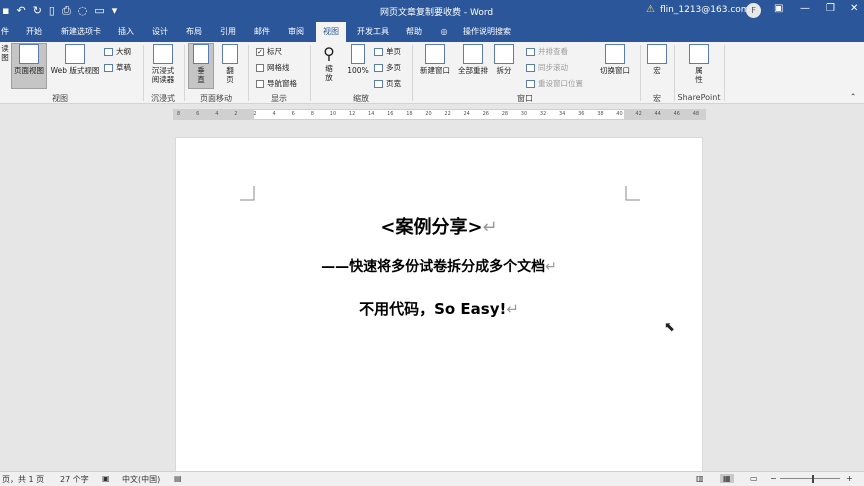 The width and height of the screenshot is (864, 486). Describe the element at coordinates (387, 67) in the screenshot. I see `multi-page-button: 多页` at that location.